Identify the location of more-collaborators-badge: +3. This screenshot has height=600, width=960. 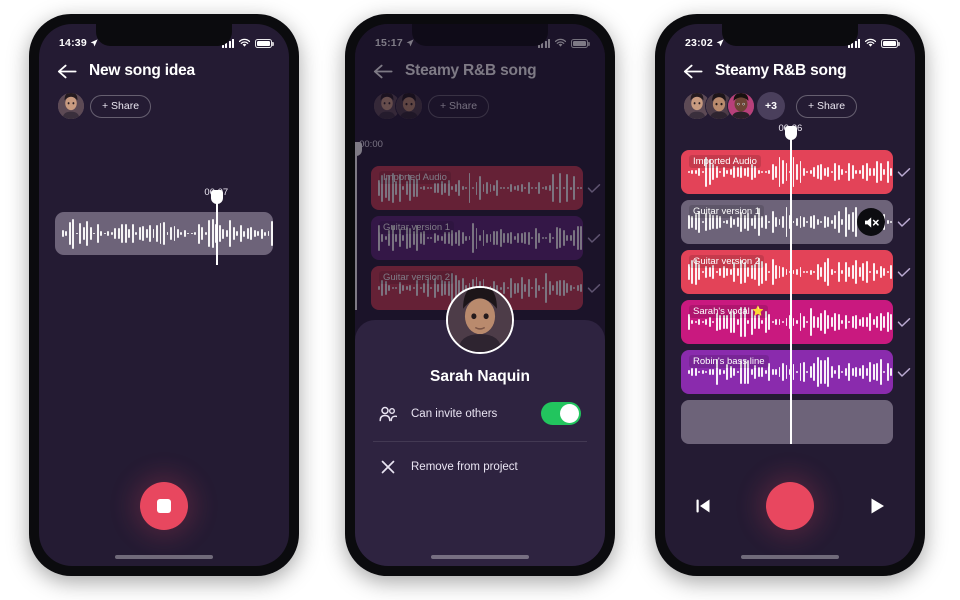
(771, 106).